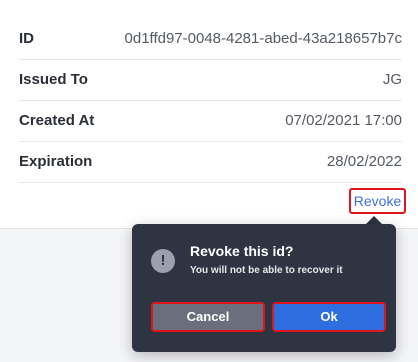 This screenshot has width=418, height=362. I want to click on detail-row-id: ID 0d1ffd97-0048-4281-abed-43a218657b7c, so click(210, 39).